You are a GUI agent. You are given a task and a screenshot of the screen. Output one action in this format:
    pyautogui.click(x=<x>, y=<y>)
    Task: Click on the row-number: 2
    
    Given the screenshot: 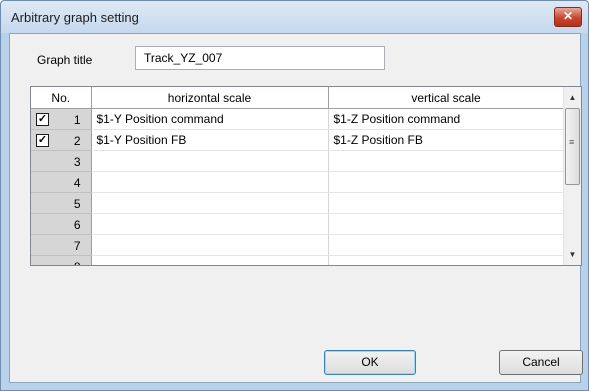 What is the action you would take?
    pyautogui.click(x=77, y=141)
    